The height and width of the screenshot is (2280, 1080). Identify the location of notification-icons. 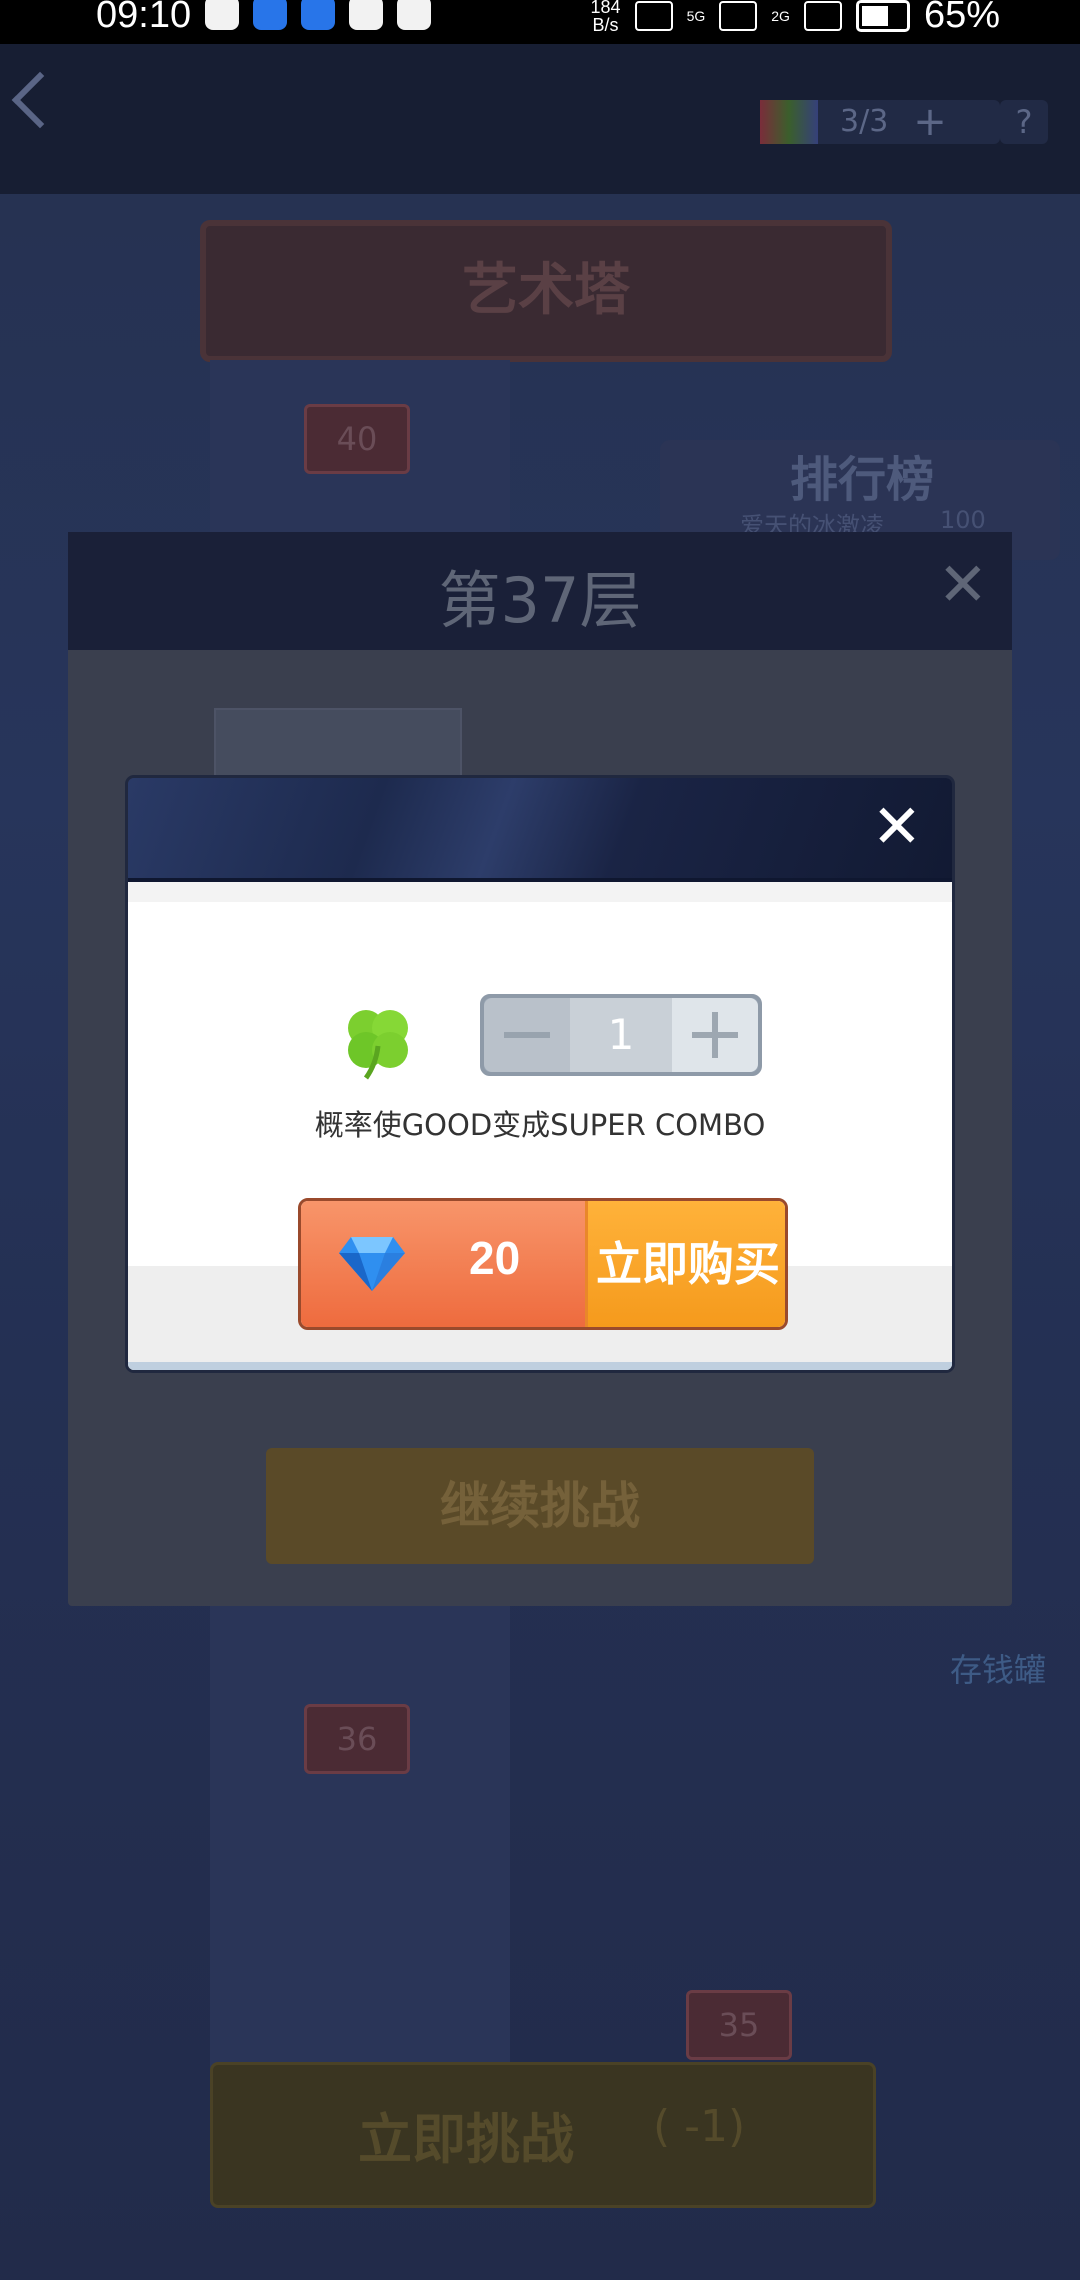
(318, 15).